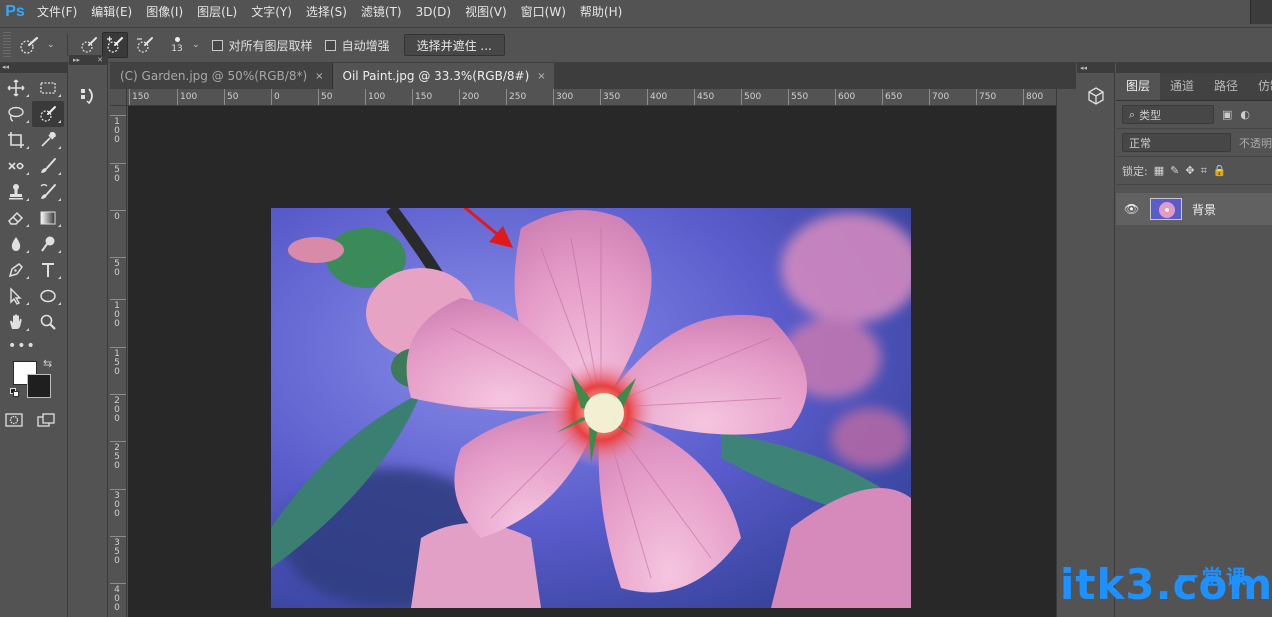 The image size is (1272, 617). What do you see at coordinates (1182, 86) in the screenshot?
I see `tab-channels: 通道` at bounding box center [1182, 86].